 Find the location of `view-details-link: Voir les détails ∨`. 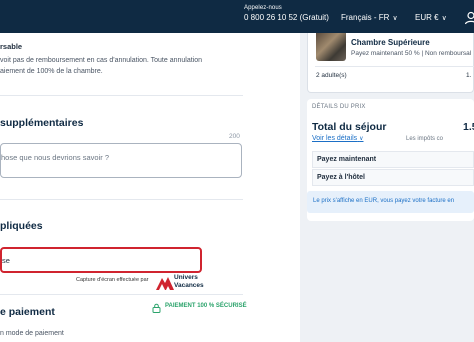

view-details-link: Voir les détails ∨ is located at coordinates (338, 138).